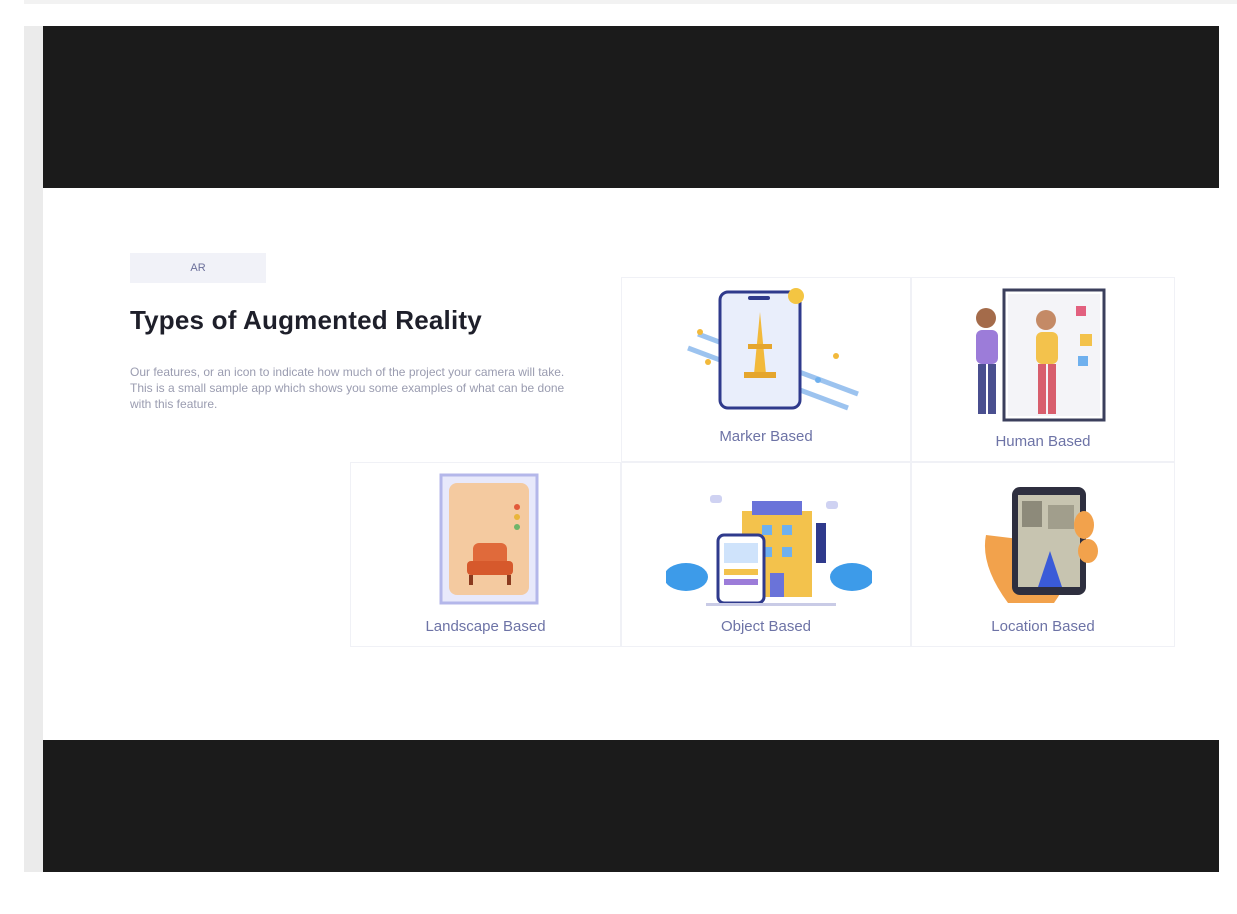 Image resolution: width=1237 pixels, height=914 pixels. Describe the element at coordinates (198, 268) in the screenshot. I see `section-badge: AR` at that location.